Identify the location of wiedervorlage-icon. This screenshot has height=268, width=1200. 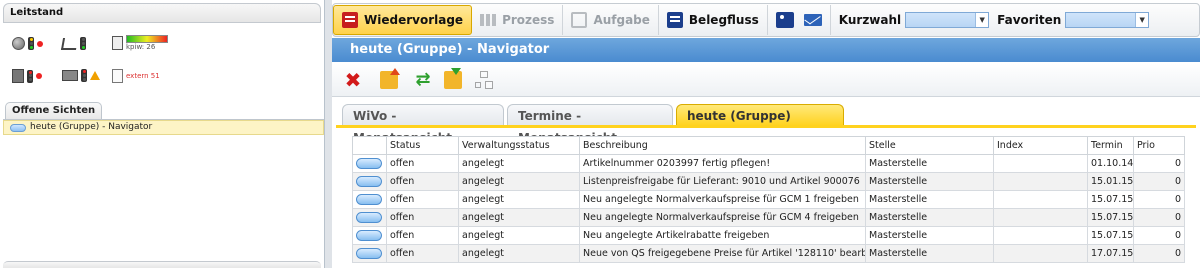
(350, 20).